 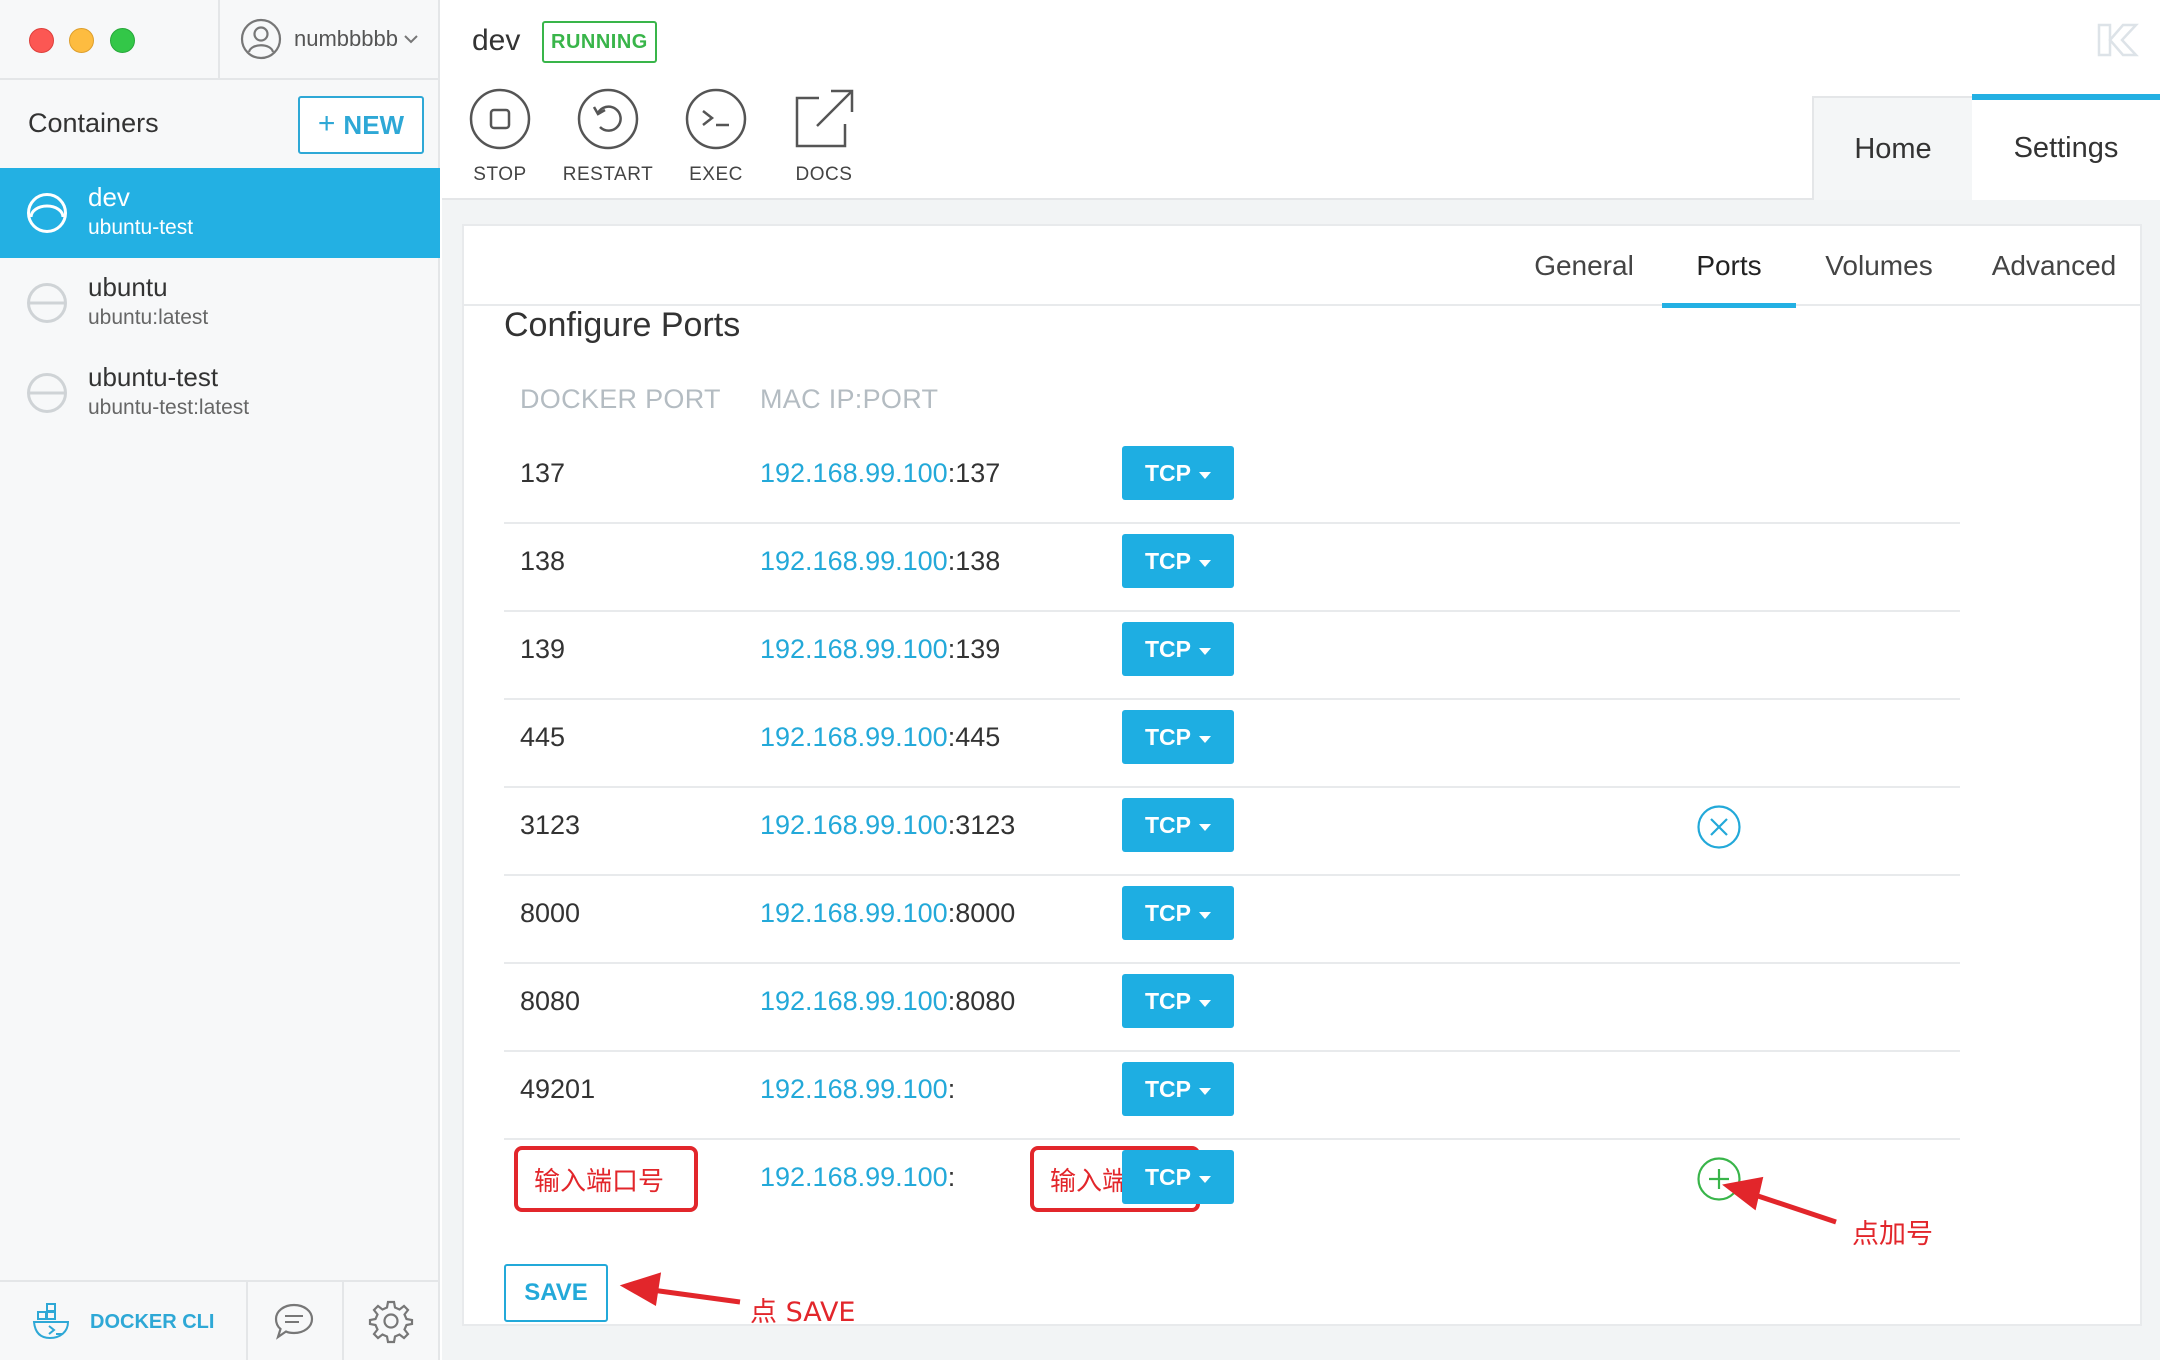 What do you see at coordinates (550, 825) in the screenshot?
I see `docker-port: 3123` at bounding box center [550, 825].